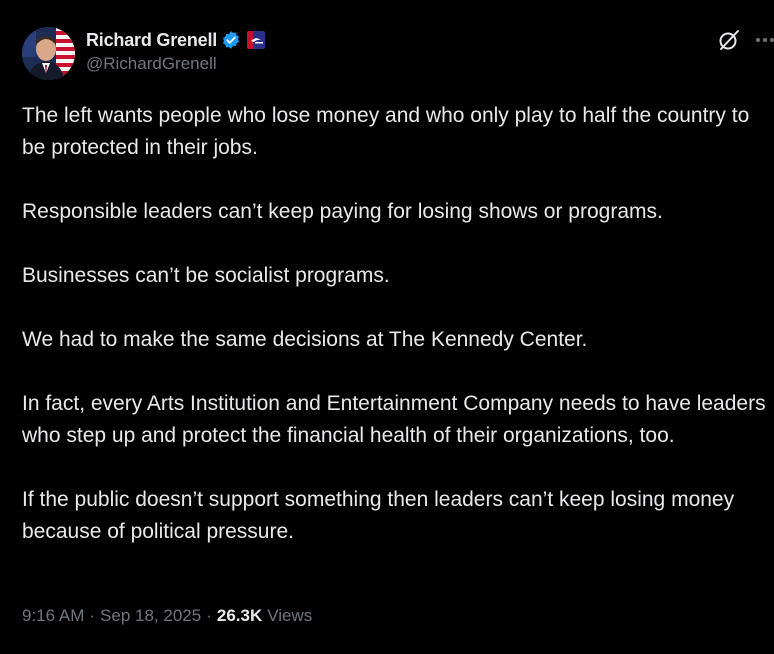  Describe the element at coordinates (763, 40) in the screenshot. I see `more-icon` at that location.